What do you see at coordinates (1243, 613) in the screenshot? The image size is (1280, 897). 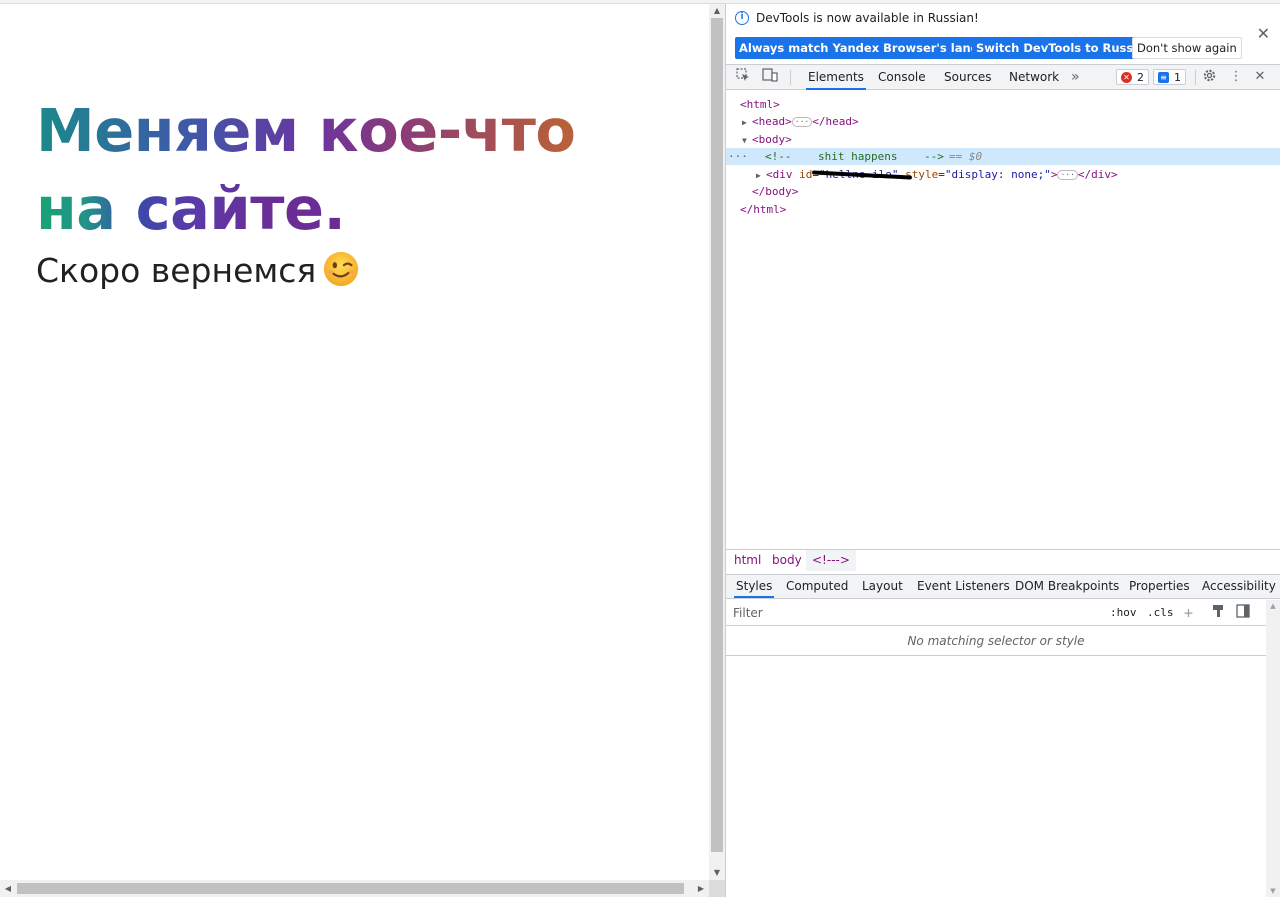 I see `toggle-sidebar-icon` at bounding box center [1243, 613].